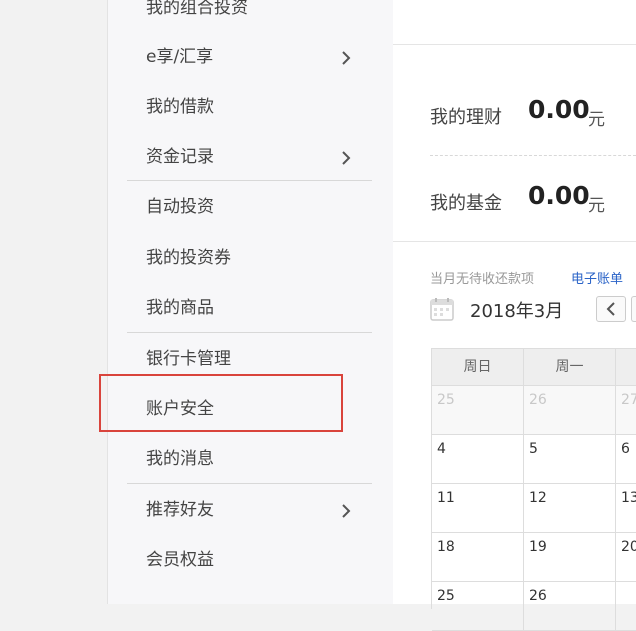  What do you see at coordinates (442, 309) in the screenshot?
I see `calendar-icon` at bounding box center [442, 309].